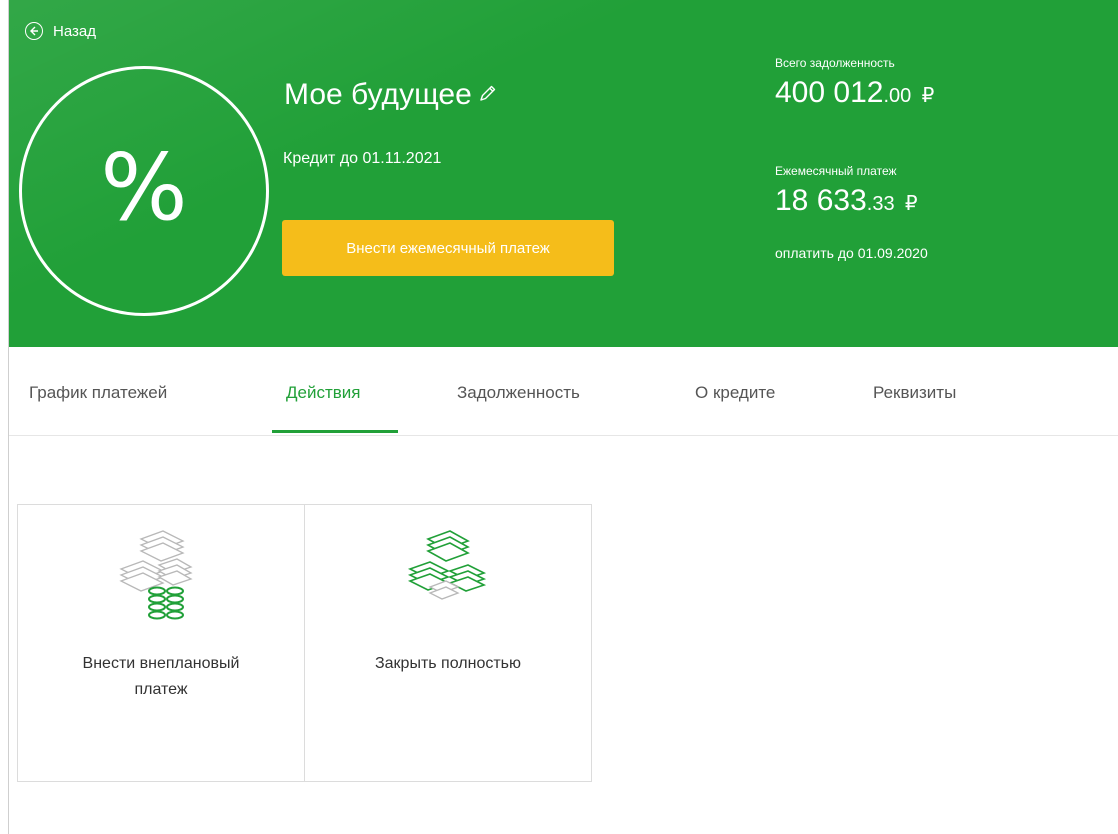  I want to click on tab-payment-schedule: График платежей, so click(98, 393).